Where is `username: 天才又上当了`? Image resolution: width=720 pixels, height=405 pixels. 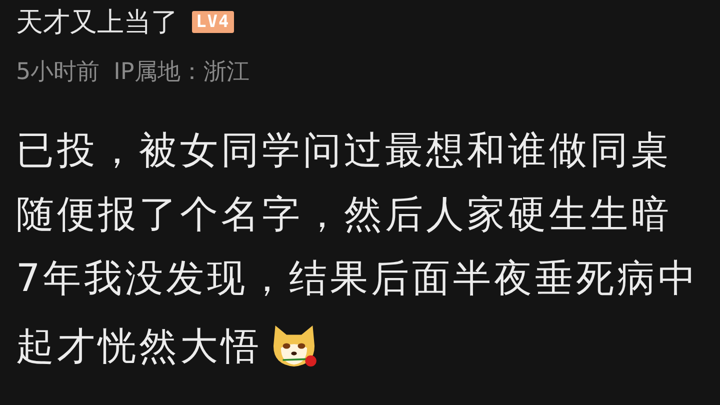 username: 天才又上当了 is located at coordinates (97, 22).